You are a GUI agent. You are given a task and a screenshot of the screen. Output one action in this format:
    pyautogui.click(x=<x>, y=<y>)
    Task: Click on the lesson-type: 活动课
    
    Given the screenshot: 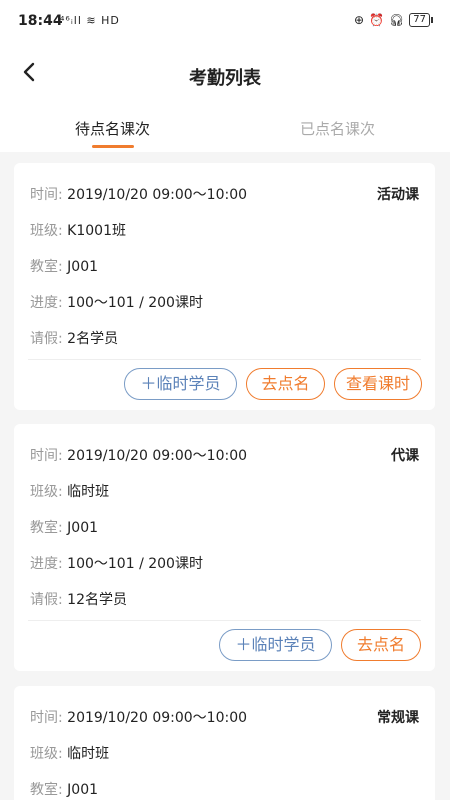 What is the action you would take?
    pyautogui.click(x=398, y=195)
    